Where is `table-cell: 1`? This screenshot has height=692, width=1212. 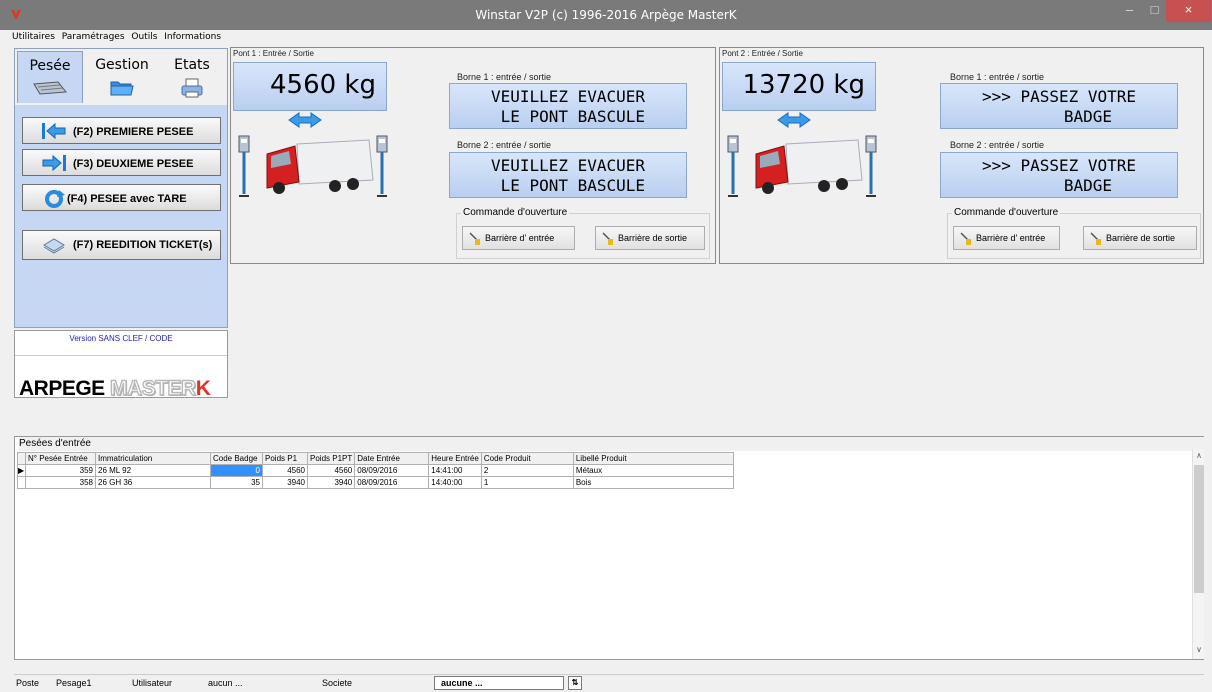
table-cell: 1 is located at coordinates (527, 482).